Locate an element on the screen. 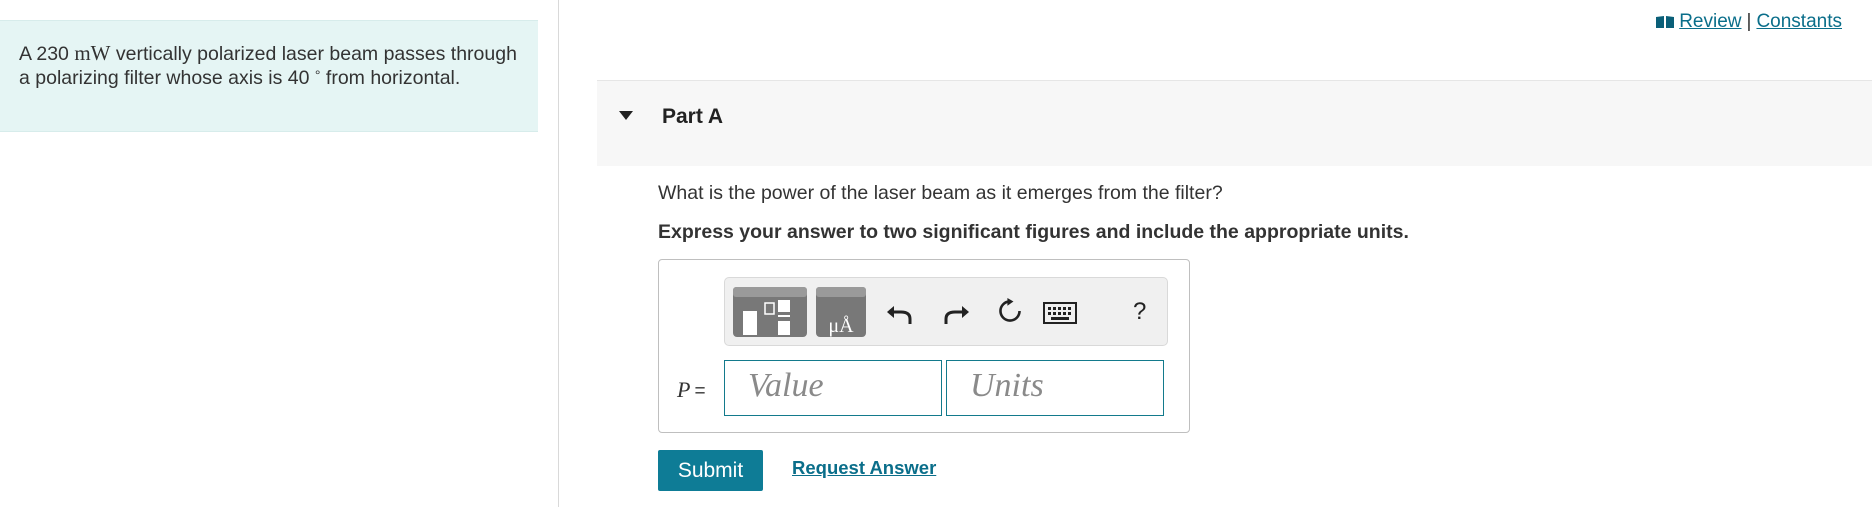  answer-box: μÅ ? P = Value Units is located at coordinates (924, 346).